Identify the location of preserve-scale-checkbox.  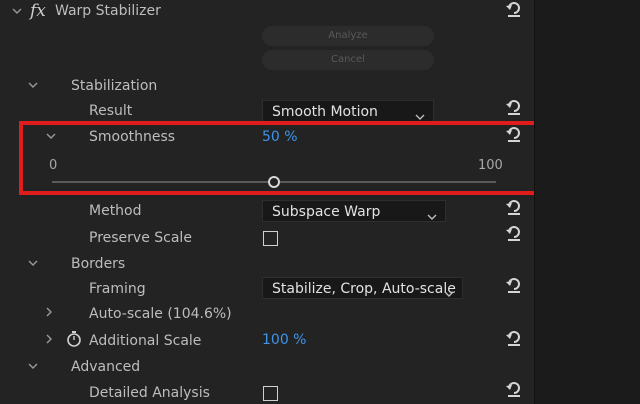
(270, 238).